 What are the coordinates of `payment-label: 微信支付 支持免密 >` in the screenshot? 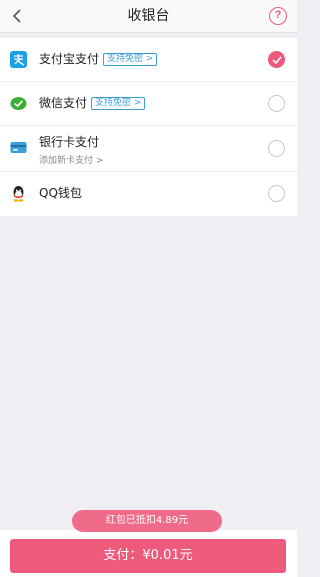 It's located at (92, 103).